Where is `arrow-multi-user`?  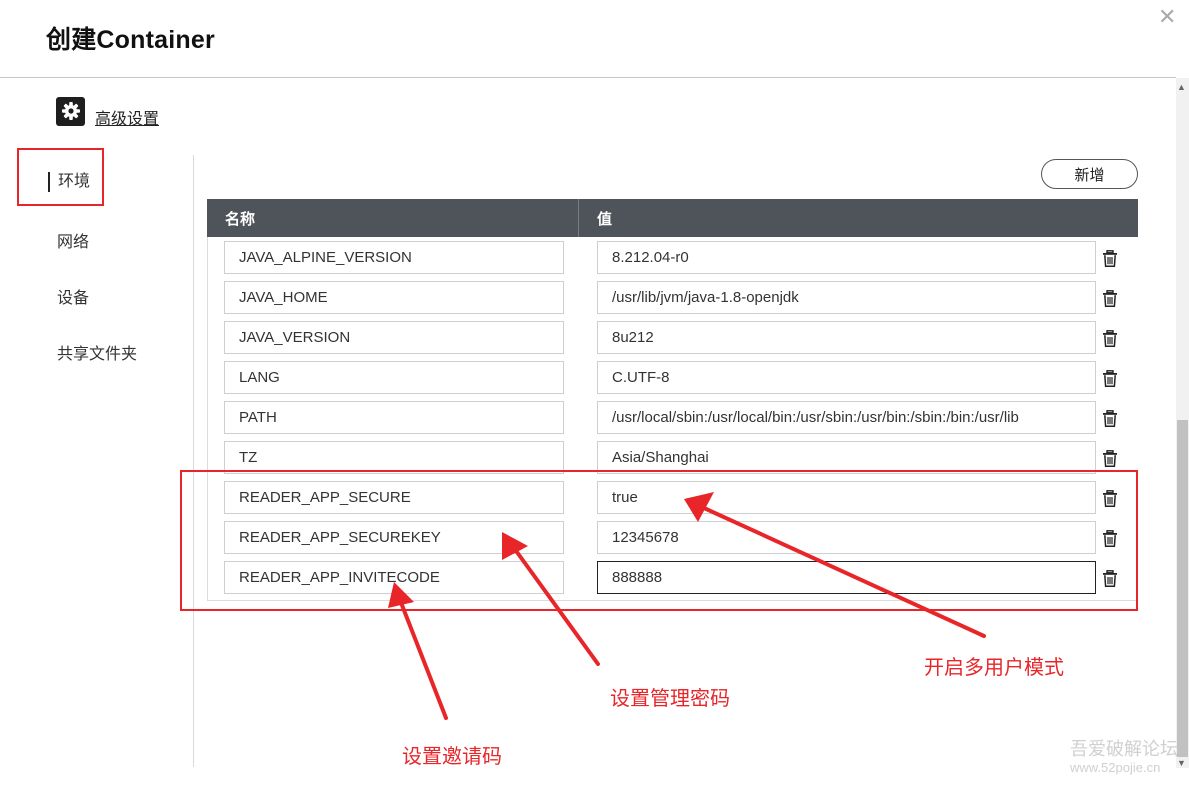 arrow-multi-user is located at coordinates (844, 572).